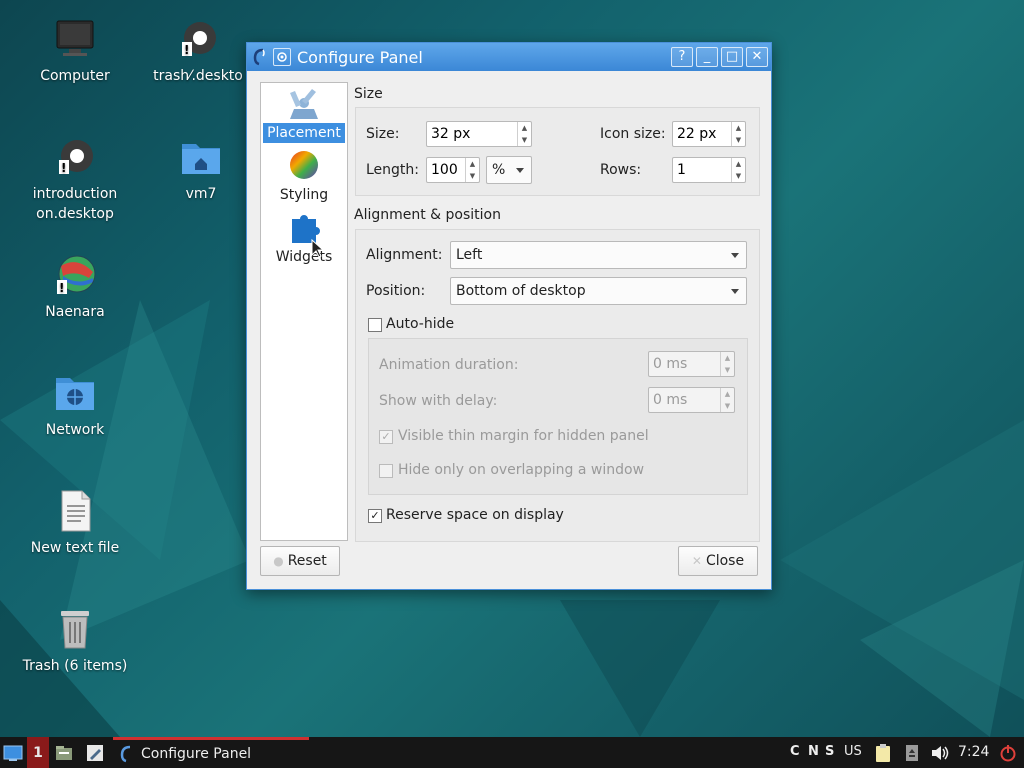 The height and width of the screenshot is (768, 1024). Describe the element at coordinates (75, 40) in the screenshot. I see `computer-icon` at that location.